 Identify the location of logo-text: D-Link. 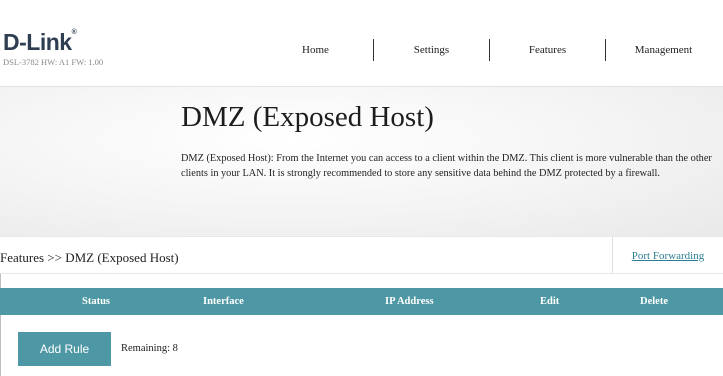
(37, 42).